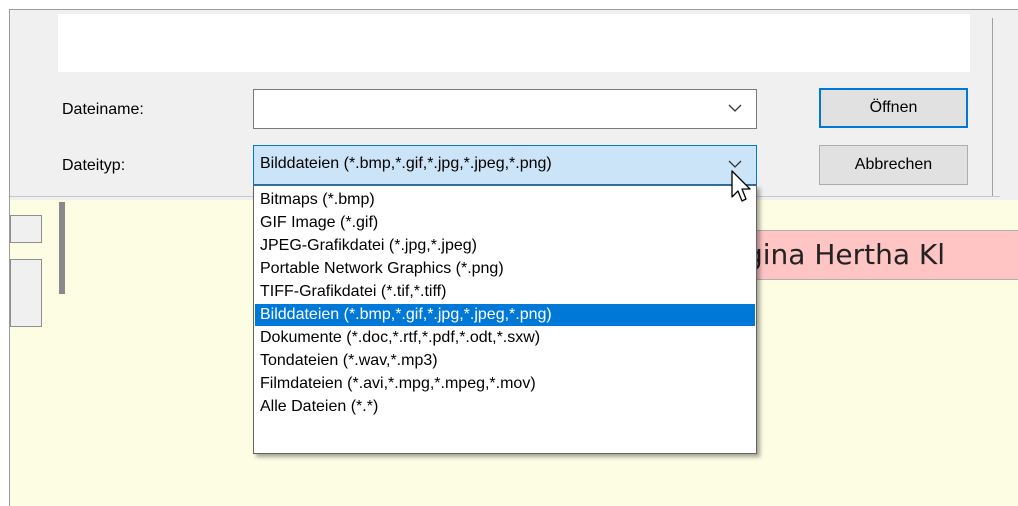  What do you see at coordinates (992, 107) in the screenshot?
I see `dialog-right-divider` at bounding box center [992, 107].